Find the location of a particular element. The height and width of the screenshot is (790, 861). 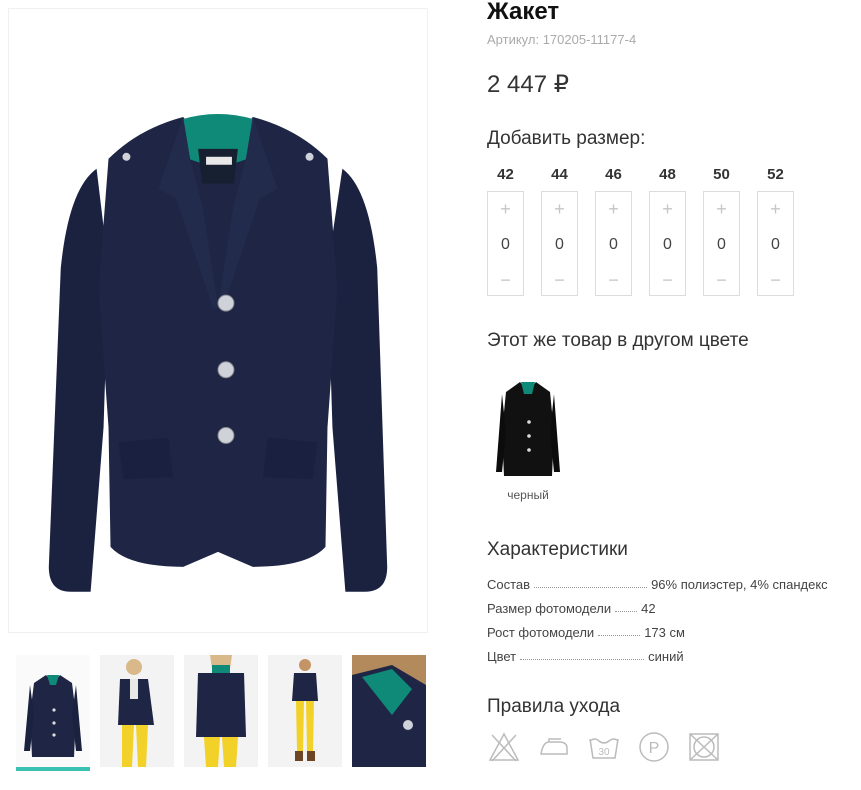

jacket-front-thumb is located at coordinates (53, 711).